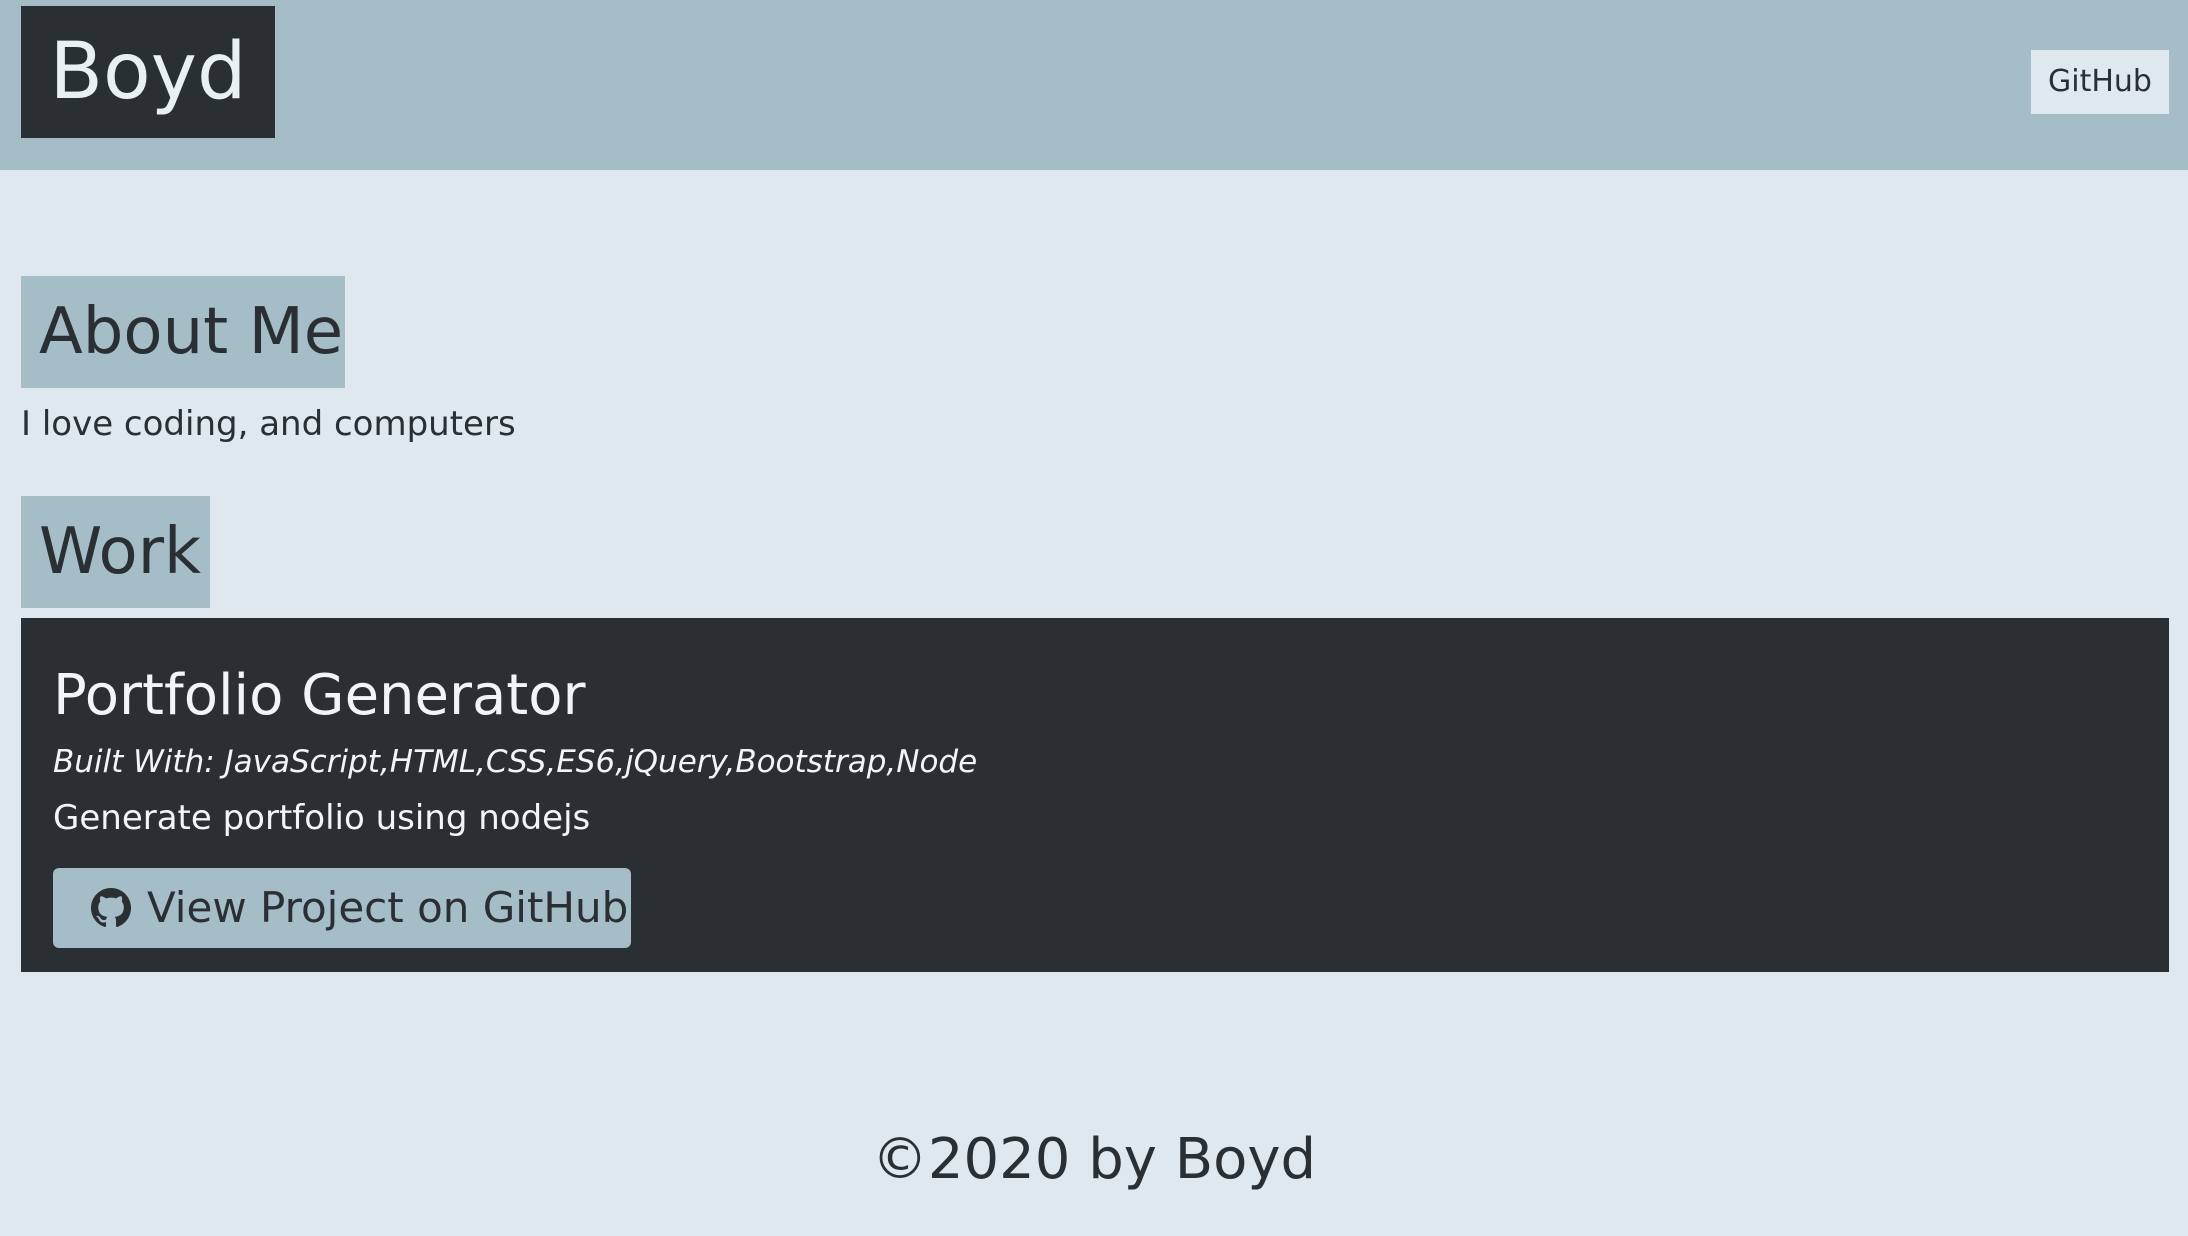 The height and width of the screenshot is (1236, 2188). What do you see at coordinates (268, 424) in the screenshot?
I see `about-text: I love coding, and computers` at bounding box center [268, 424].